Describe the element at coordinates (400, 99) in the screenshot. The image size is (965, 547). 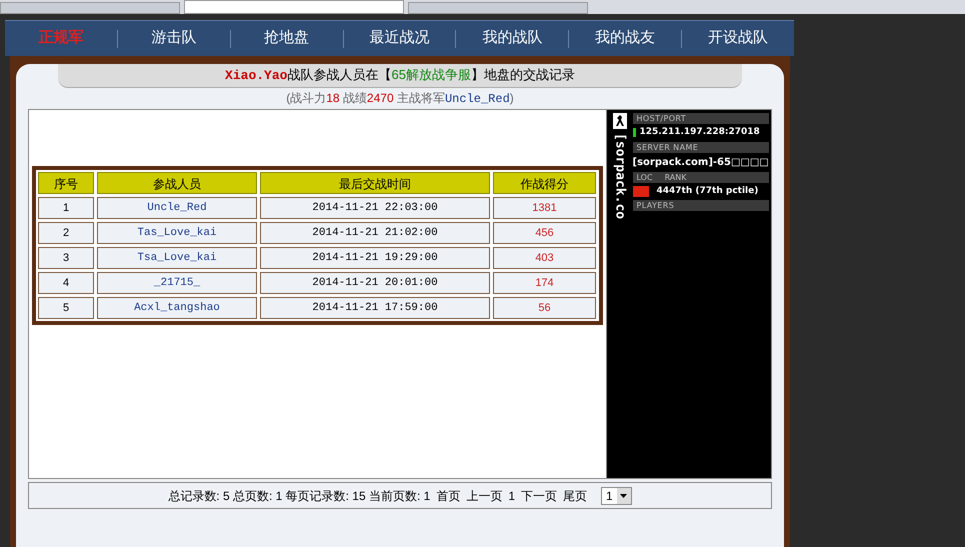
I see `team-stats: (战斗力 18 战绩2470 主战将军Uncle_Red)` at that location.